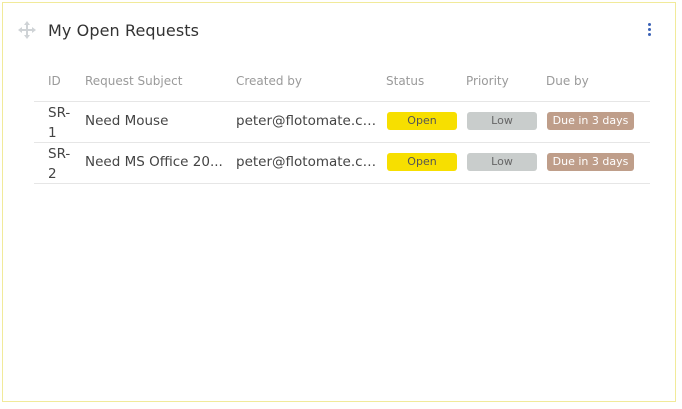  Describe the element at coordinates (567, 81) in the screenshot. I see `column-header-due-by: Due by` at that location.